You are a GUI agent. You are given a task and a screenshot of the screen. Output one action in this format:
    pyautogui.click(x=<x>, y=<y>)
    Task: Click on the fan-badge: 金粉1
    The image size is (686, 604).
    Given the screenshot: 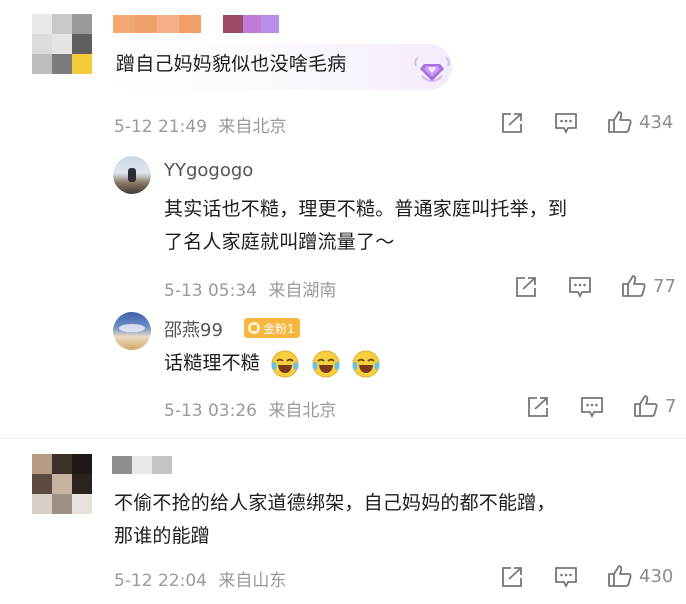 What is the action you would take?
    pyautogui.click(x=272, y=328)
    